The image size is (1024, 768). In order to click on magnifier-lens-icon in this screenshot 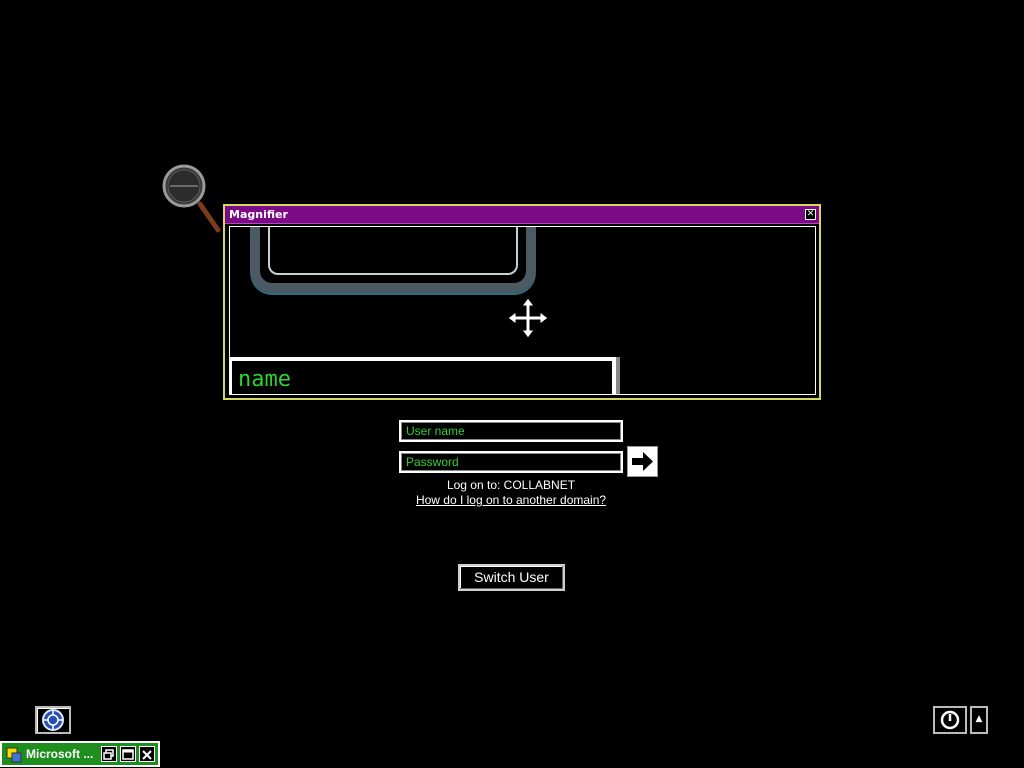, I will do `click(191, 198)`.